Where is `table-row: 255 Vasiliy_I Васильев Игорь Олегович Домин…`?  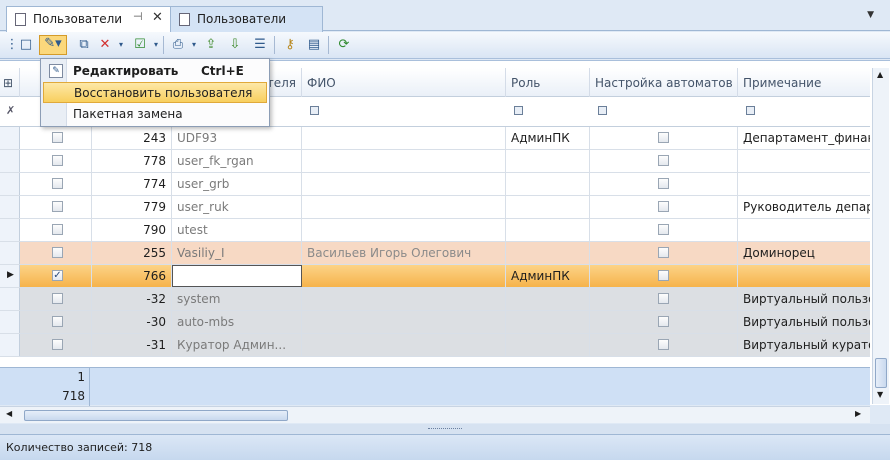
table-row: 255 Vasiliy_I Васильев Игорь Олегович Домин… is located at coordinates (435, 253).